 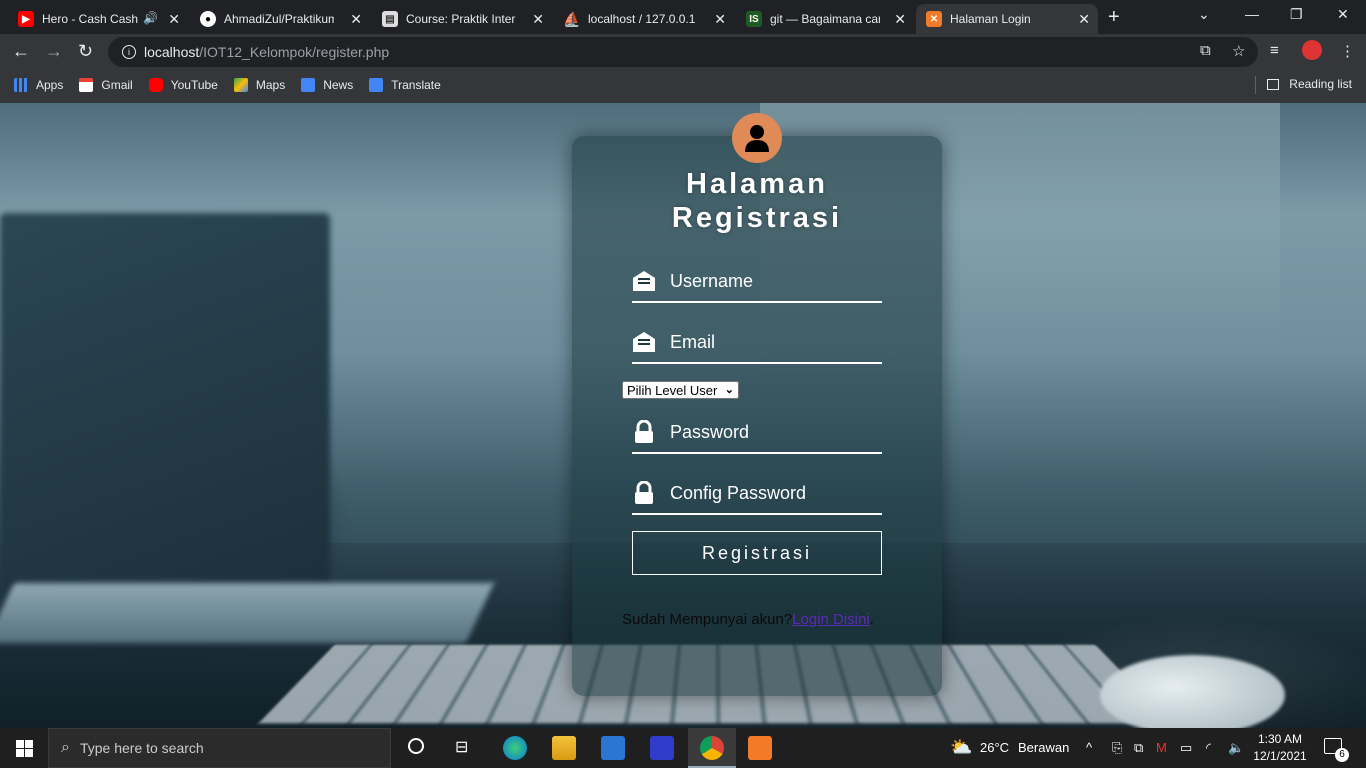 I want to click on chevron-down-icon: ⌄, so click(x=729, y=390).